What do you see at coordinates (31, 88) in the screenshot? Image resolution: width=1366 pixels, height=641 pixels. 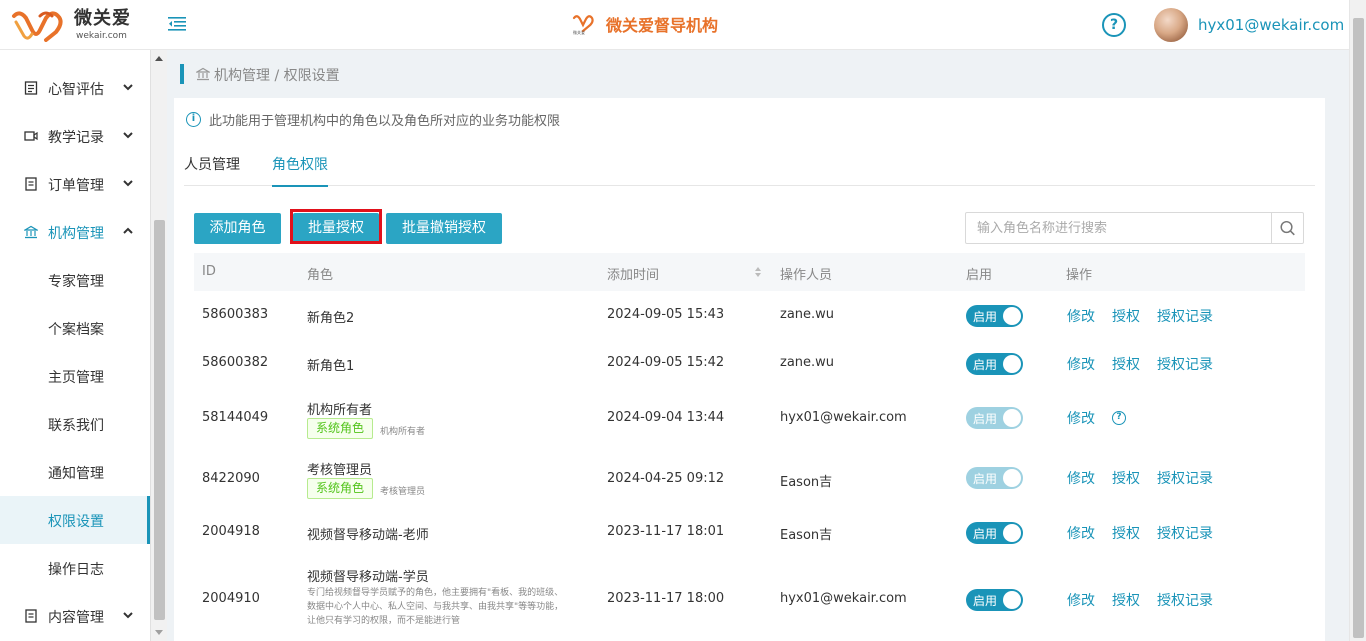 I see `clipboard-icon` at bounding box center [31, 88].